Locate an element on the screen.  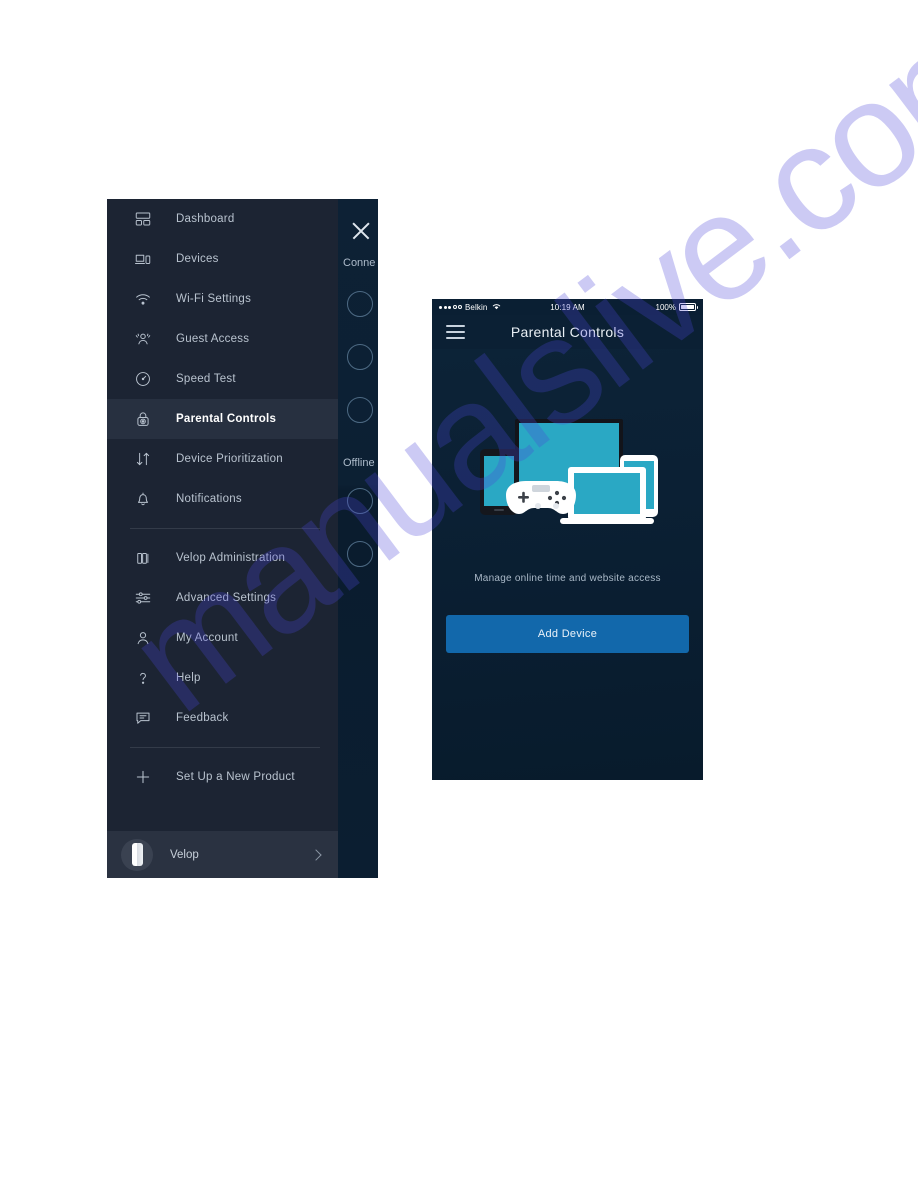
sidebar-item-wi-fi-settings: Wi-Fi Settings is located at coordinates (222, 299).